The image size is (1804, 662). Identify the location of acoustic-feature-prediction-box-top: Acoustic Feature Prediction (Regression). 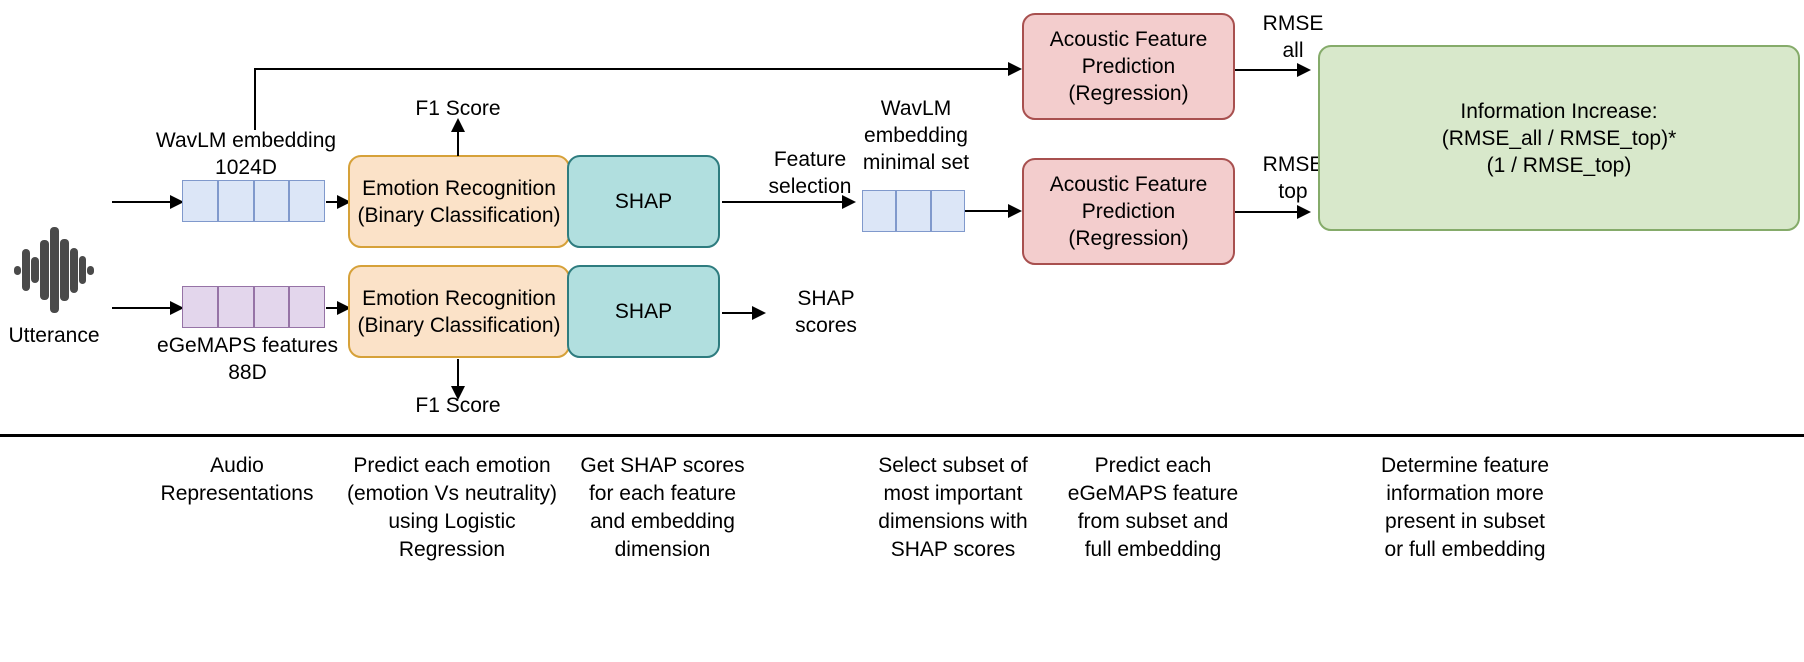
(1128, 66).